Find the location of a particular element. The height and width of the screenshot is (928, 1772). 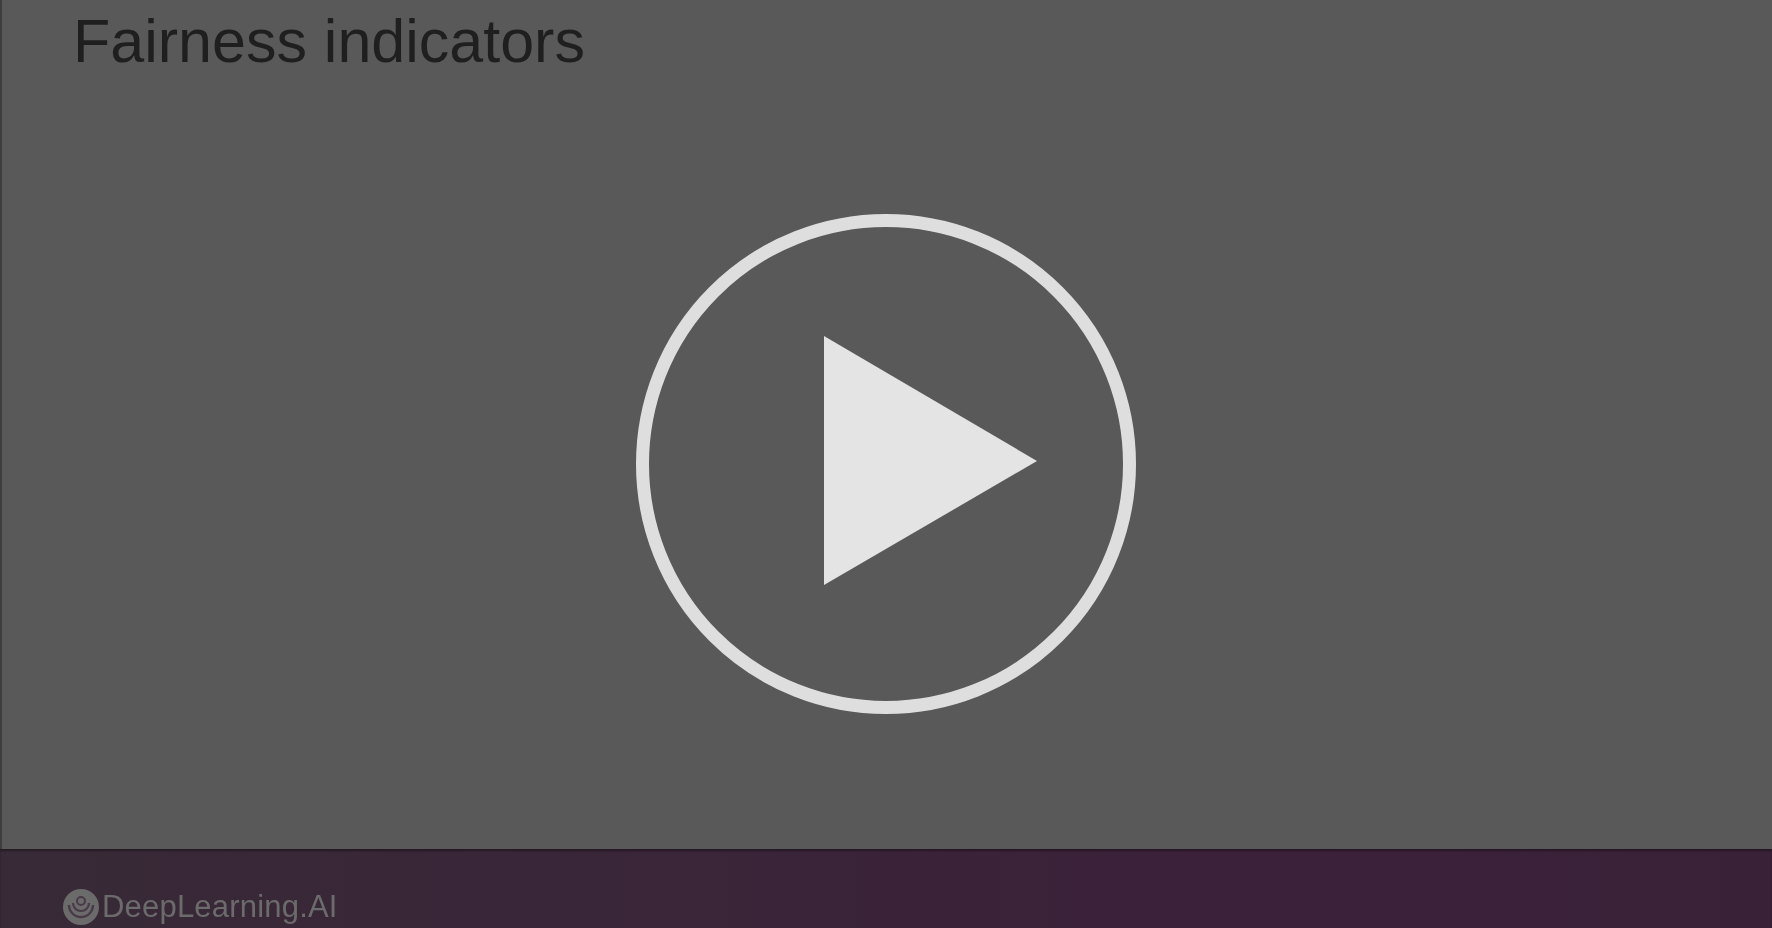

brand-name: DeepLearning.AI is located at coordinates (220, 907).